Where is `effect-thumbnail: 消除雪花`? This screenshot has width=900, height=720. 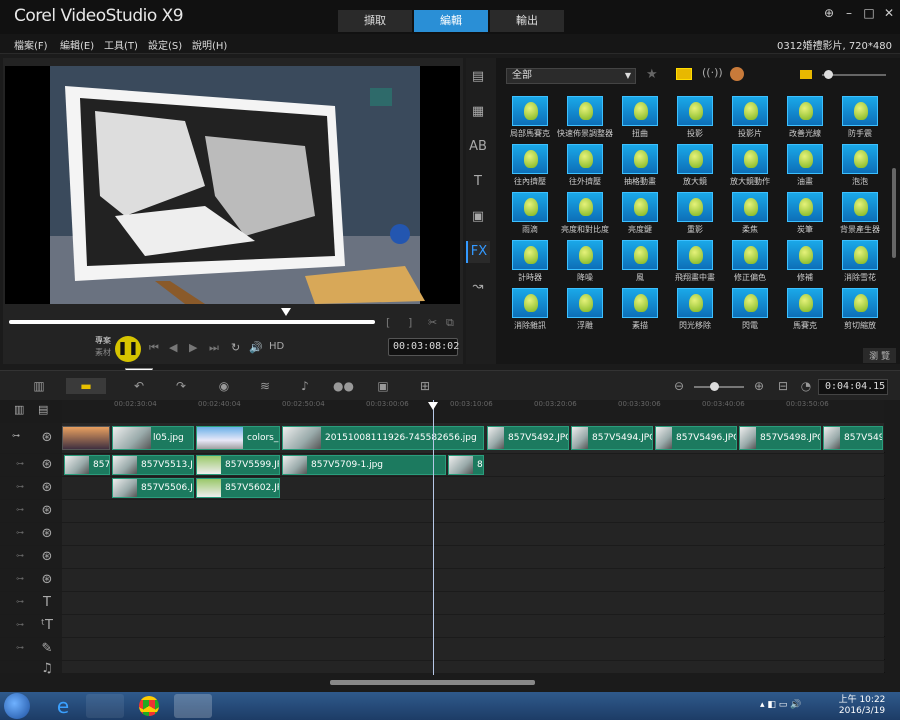
effect-thumbnail: 消除雪花 is located at coordinates (860, 264).